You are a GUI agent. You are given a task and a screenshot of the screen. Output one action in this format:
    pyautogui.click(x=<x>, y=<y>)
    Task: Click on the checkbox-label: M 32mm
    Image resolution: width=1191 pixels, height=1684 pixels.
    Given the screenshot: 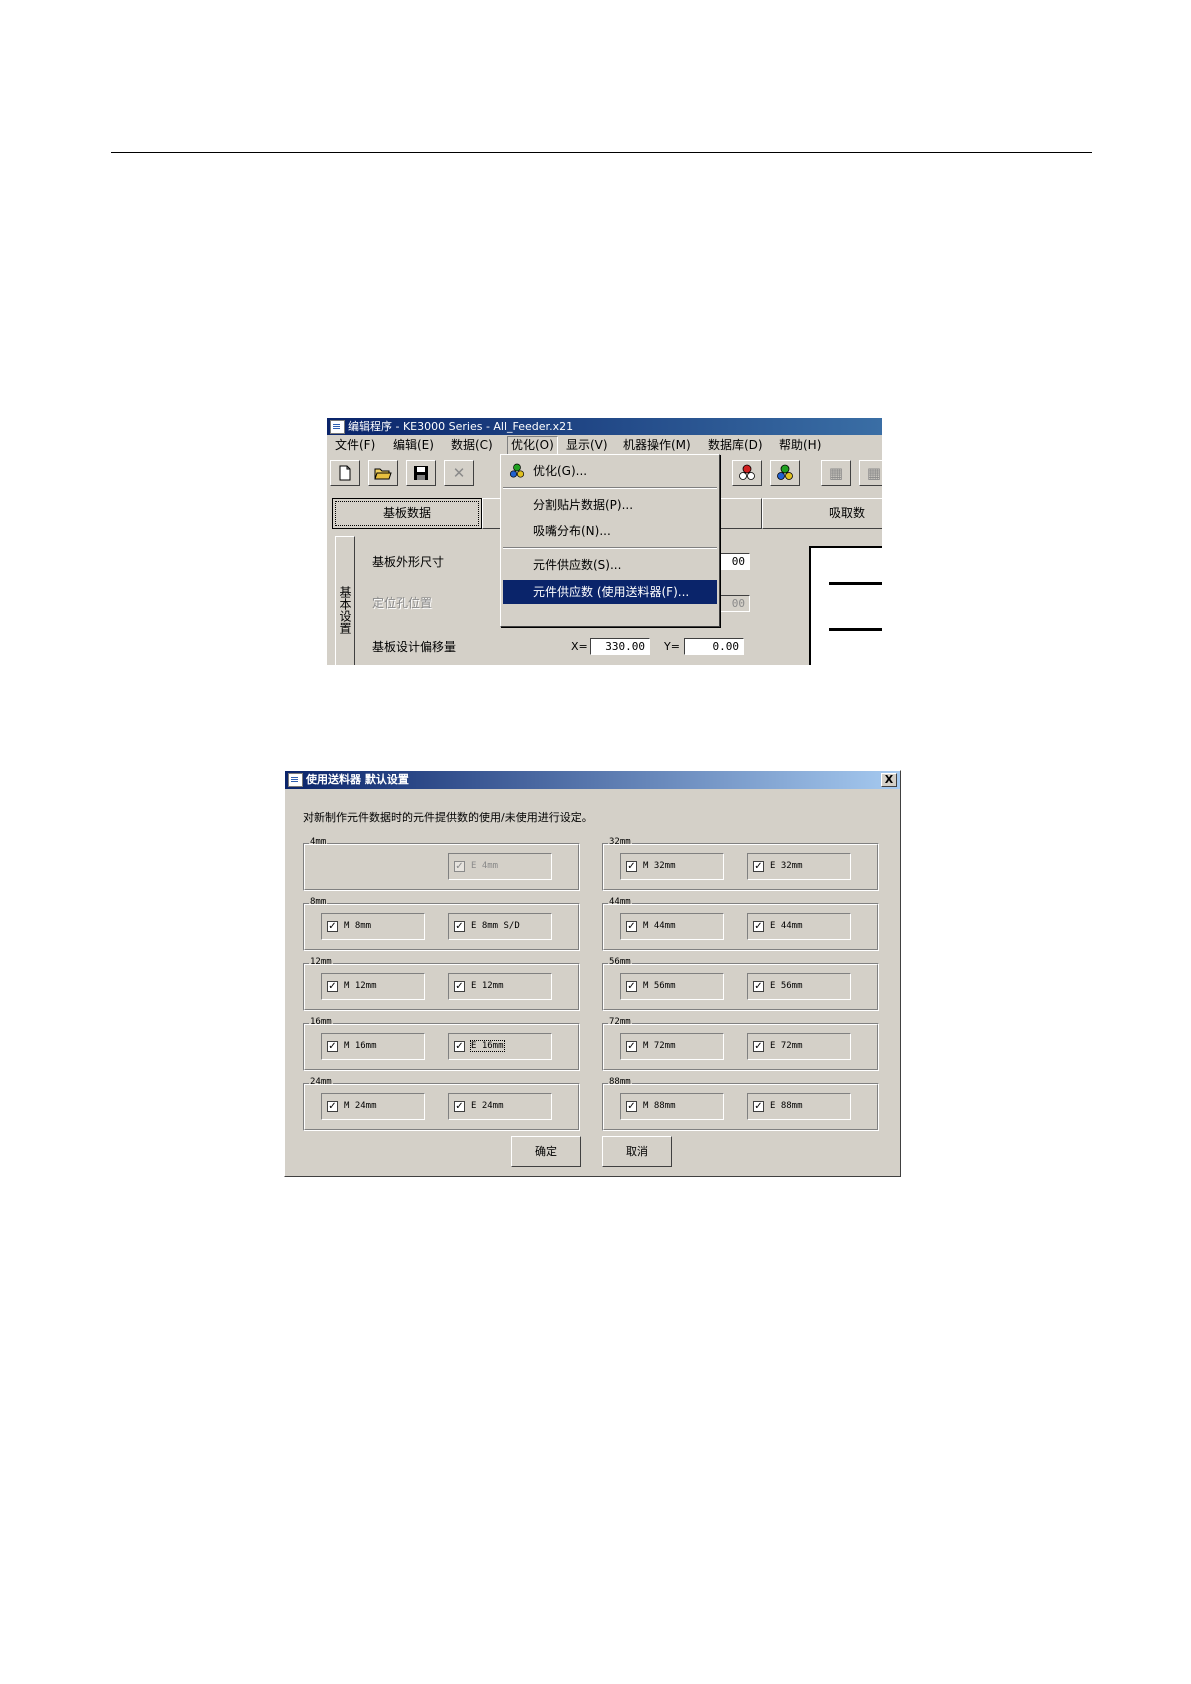 What is the action you would take?
    pyautogui.click(x=659, y=866)
    